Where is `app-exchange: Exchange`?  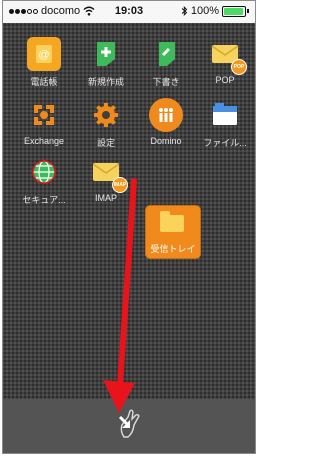 app-exchange: Exchange is located at coordinates (44, 122).